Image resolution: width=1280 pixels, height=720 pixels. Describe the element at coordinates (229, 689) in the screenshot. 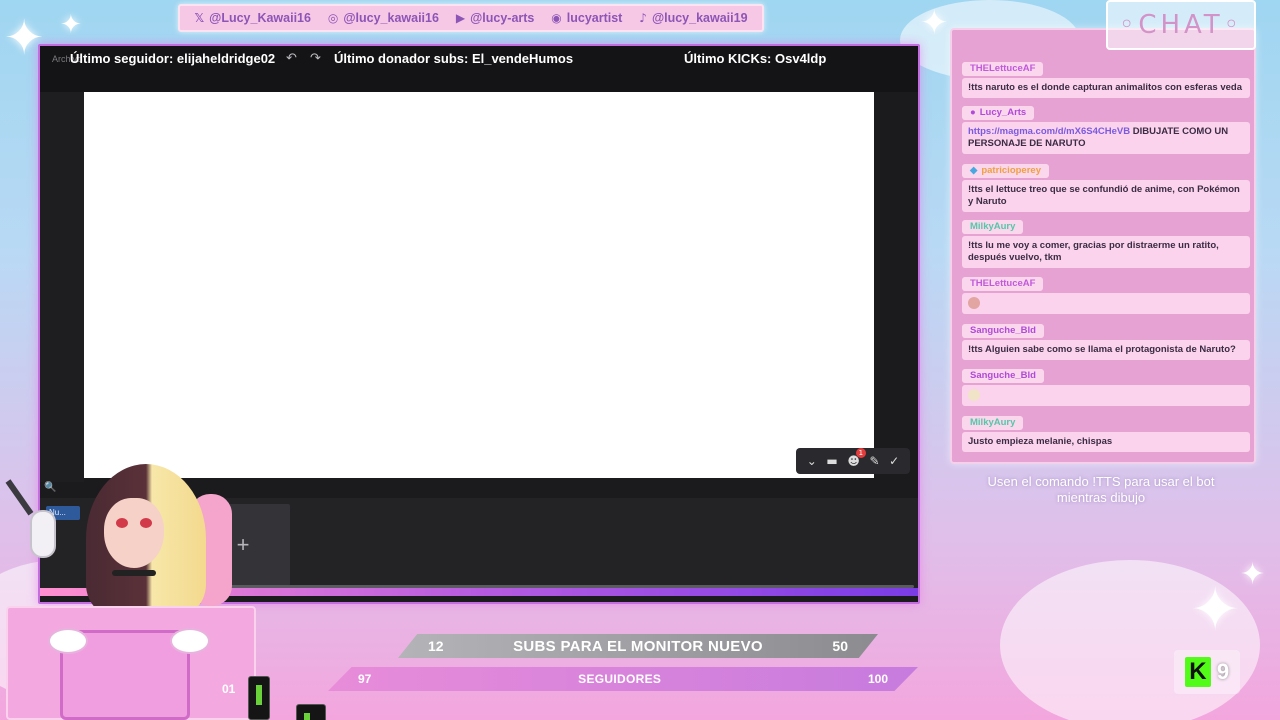

I see `can-counter: 01` at that location.